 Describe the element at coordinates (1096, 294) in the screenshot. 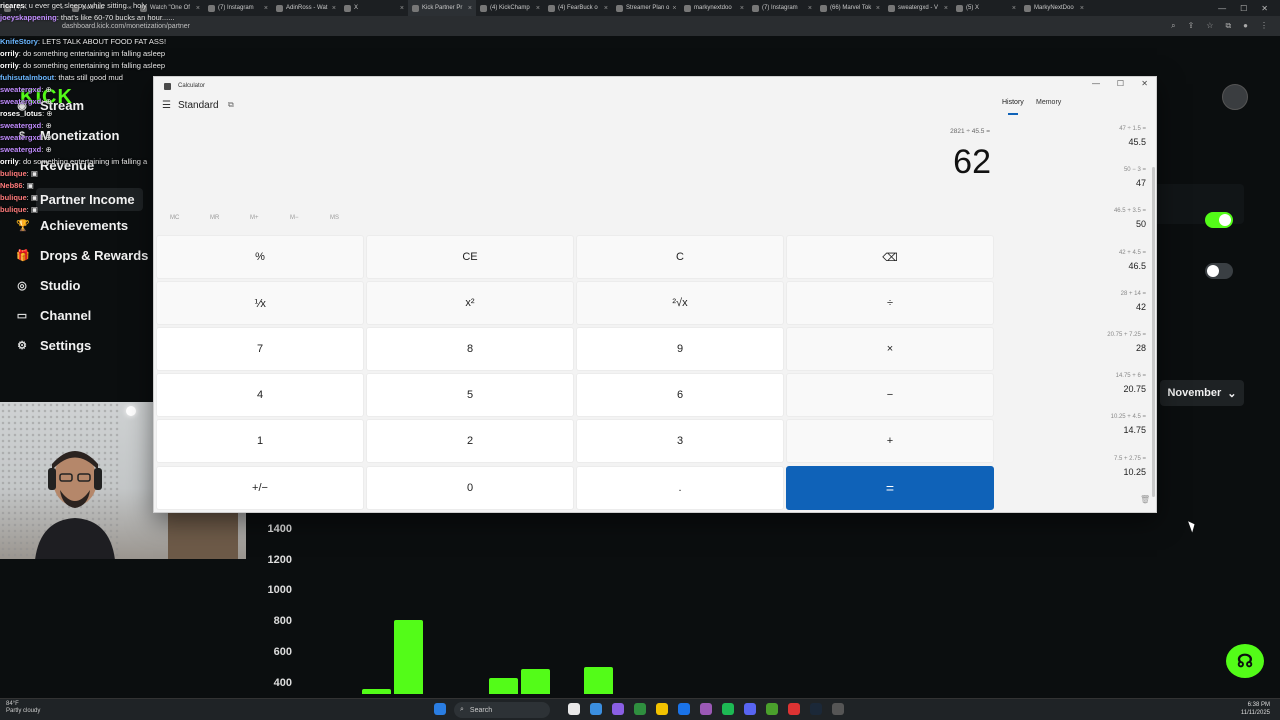

I see `history-expression: 28 + 14 =` at that location.